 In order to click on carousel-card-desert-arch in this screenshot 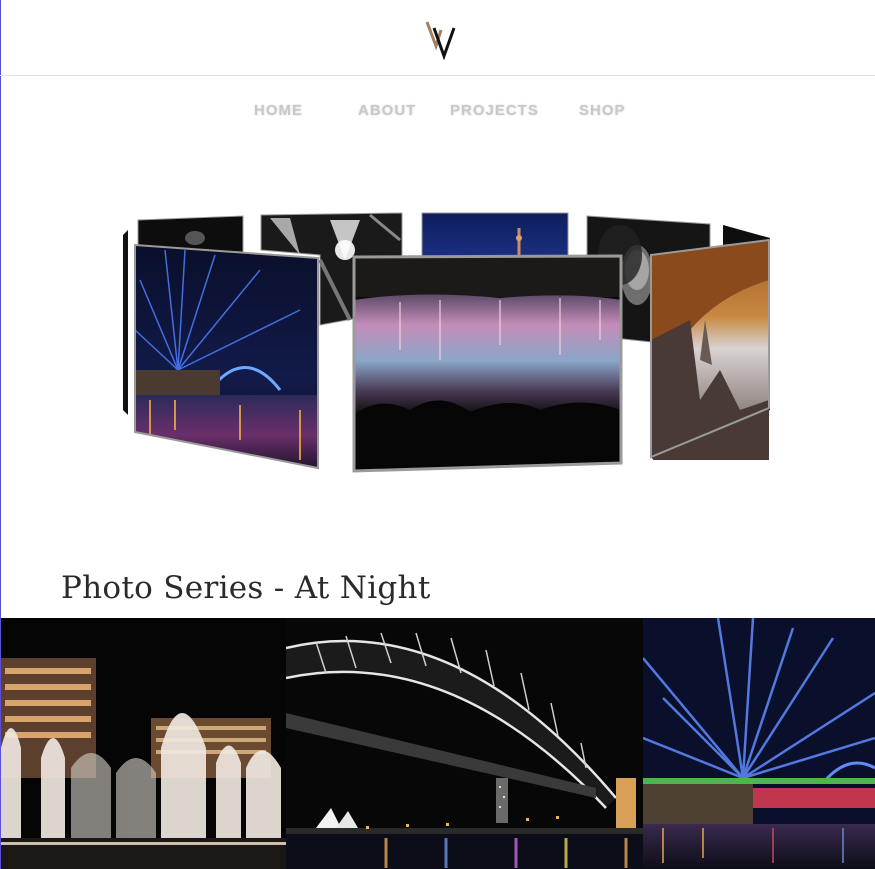, I will do `click(710, 349)`.